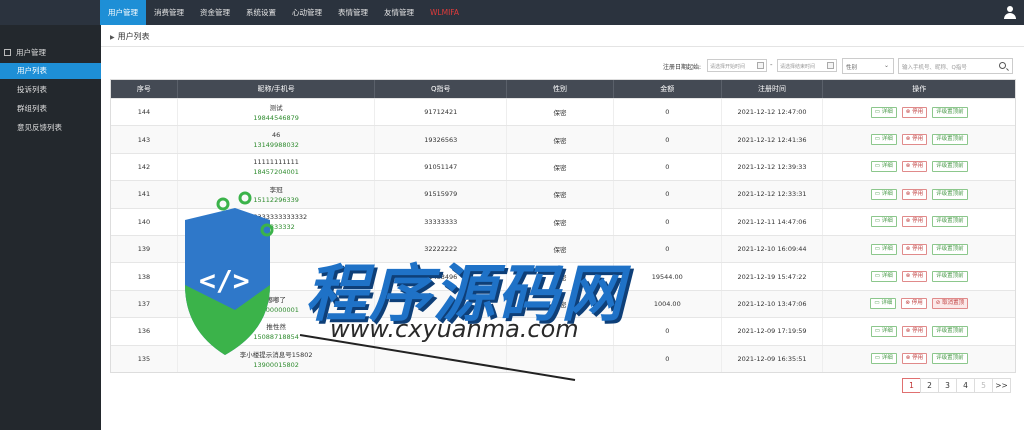  Describe the element at coordinates (560, 195) in the screenshot. I see `cell-gender-text: 保密` at that location.